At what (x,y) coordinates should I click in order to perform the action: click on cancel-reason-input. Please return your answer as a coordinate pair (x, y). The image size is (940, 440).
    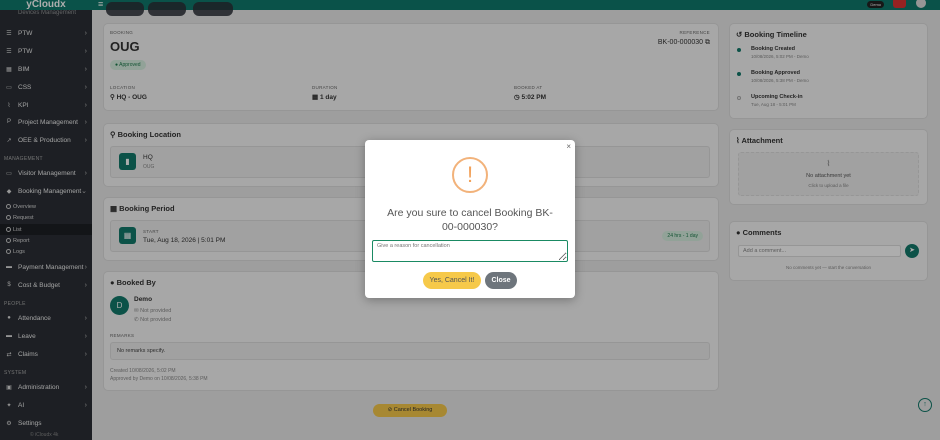
    Looking at the image, I should click on (470, 251).